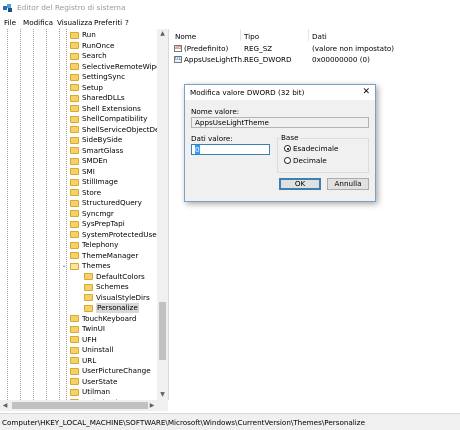 The height and width of the screenshot is (430, 460). I want to click on tree-item: RunOnce, so click(78, 46).